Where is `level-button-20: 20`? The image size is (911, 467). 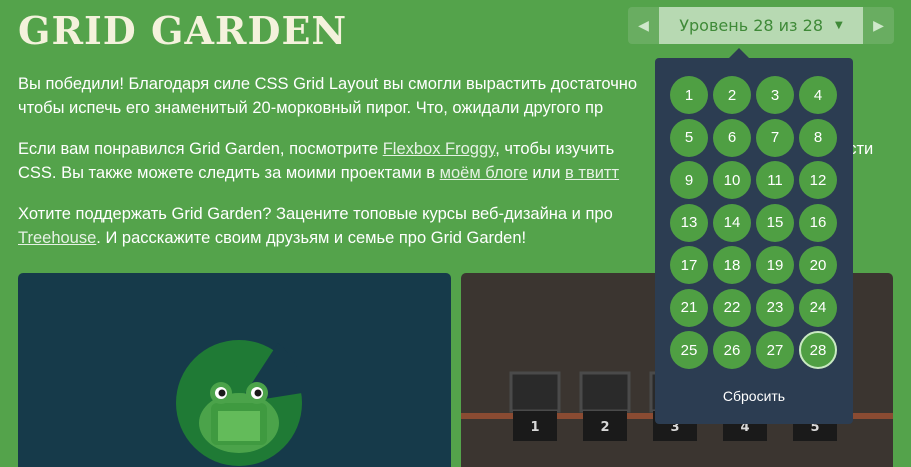
level-button-20: 20 is located at coordinates (818, 265).